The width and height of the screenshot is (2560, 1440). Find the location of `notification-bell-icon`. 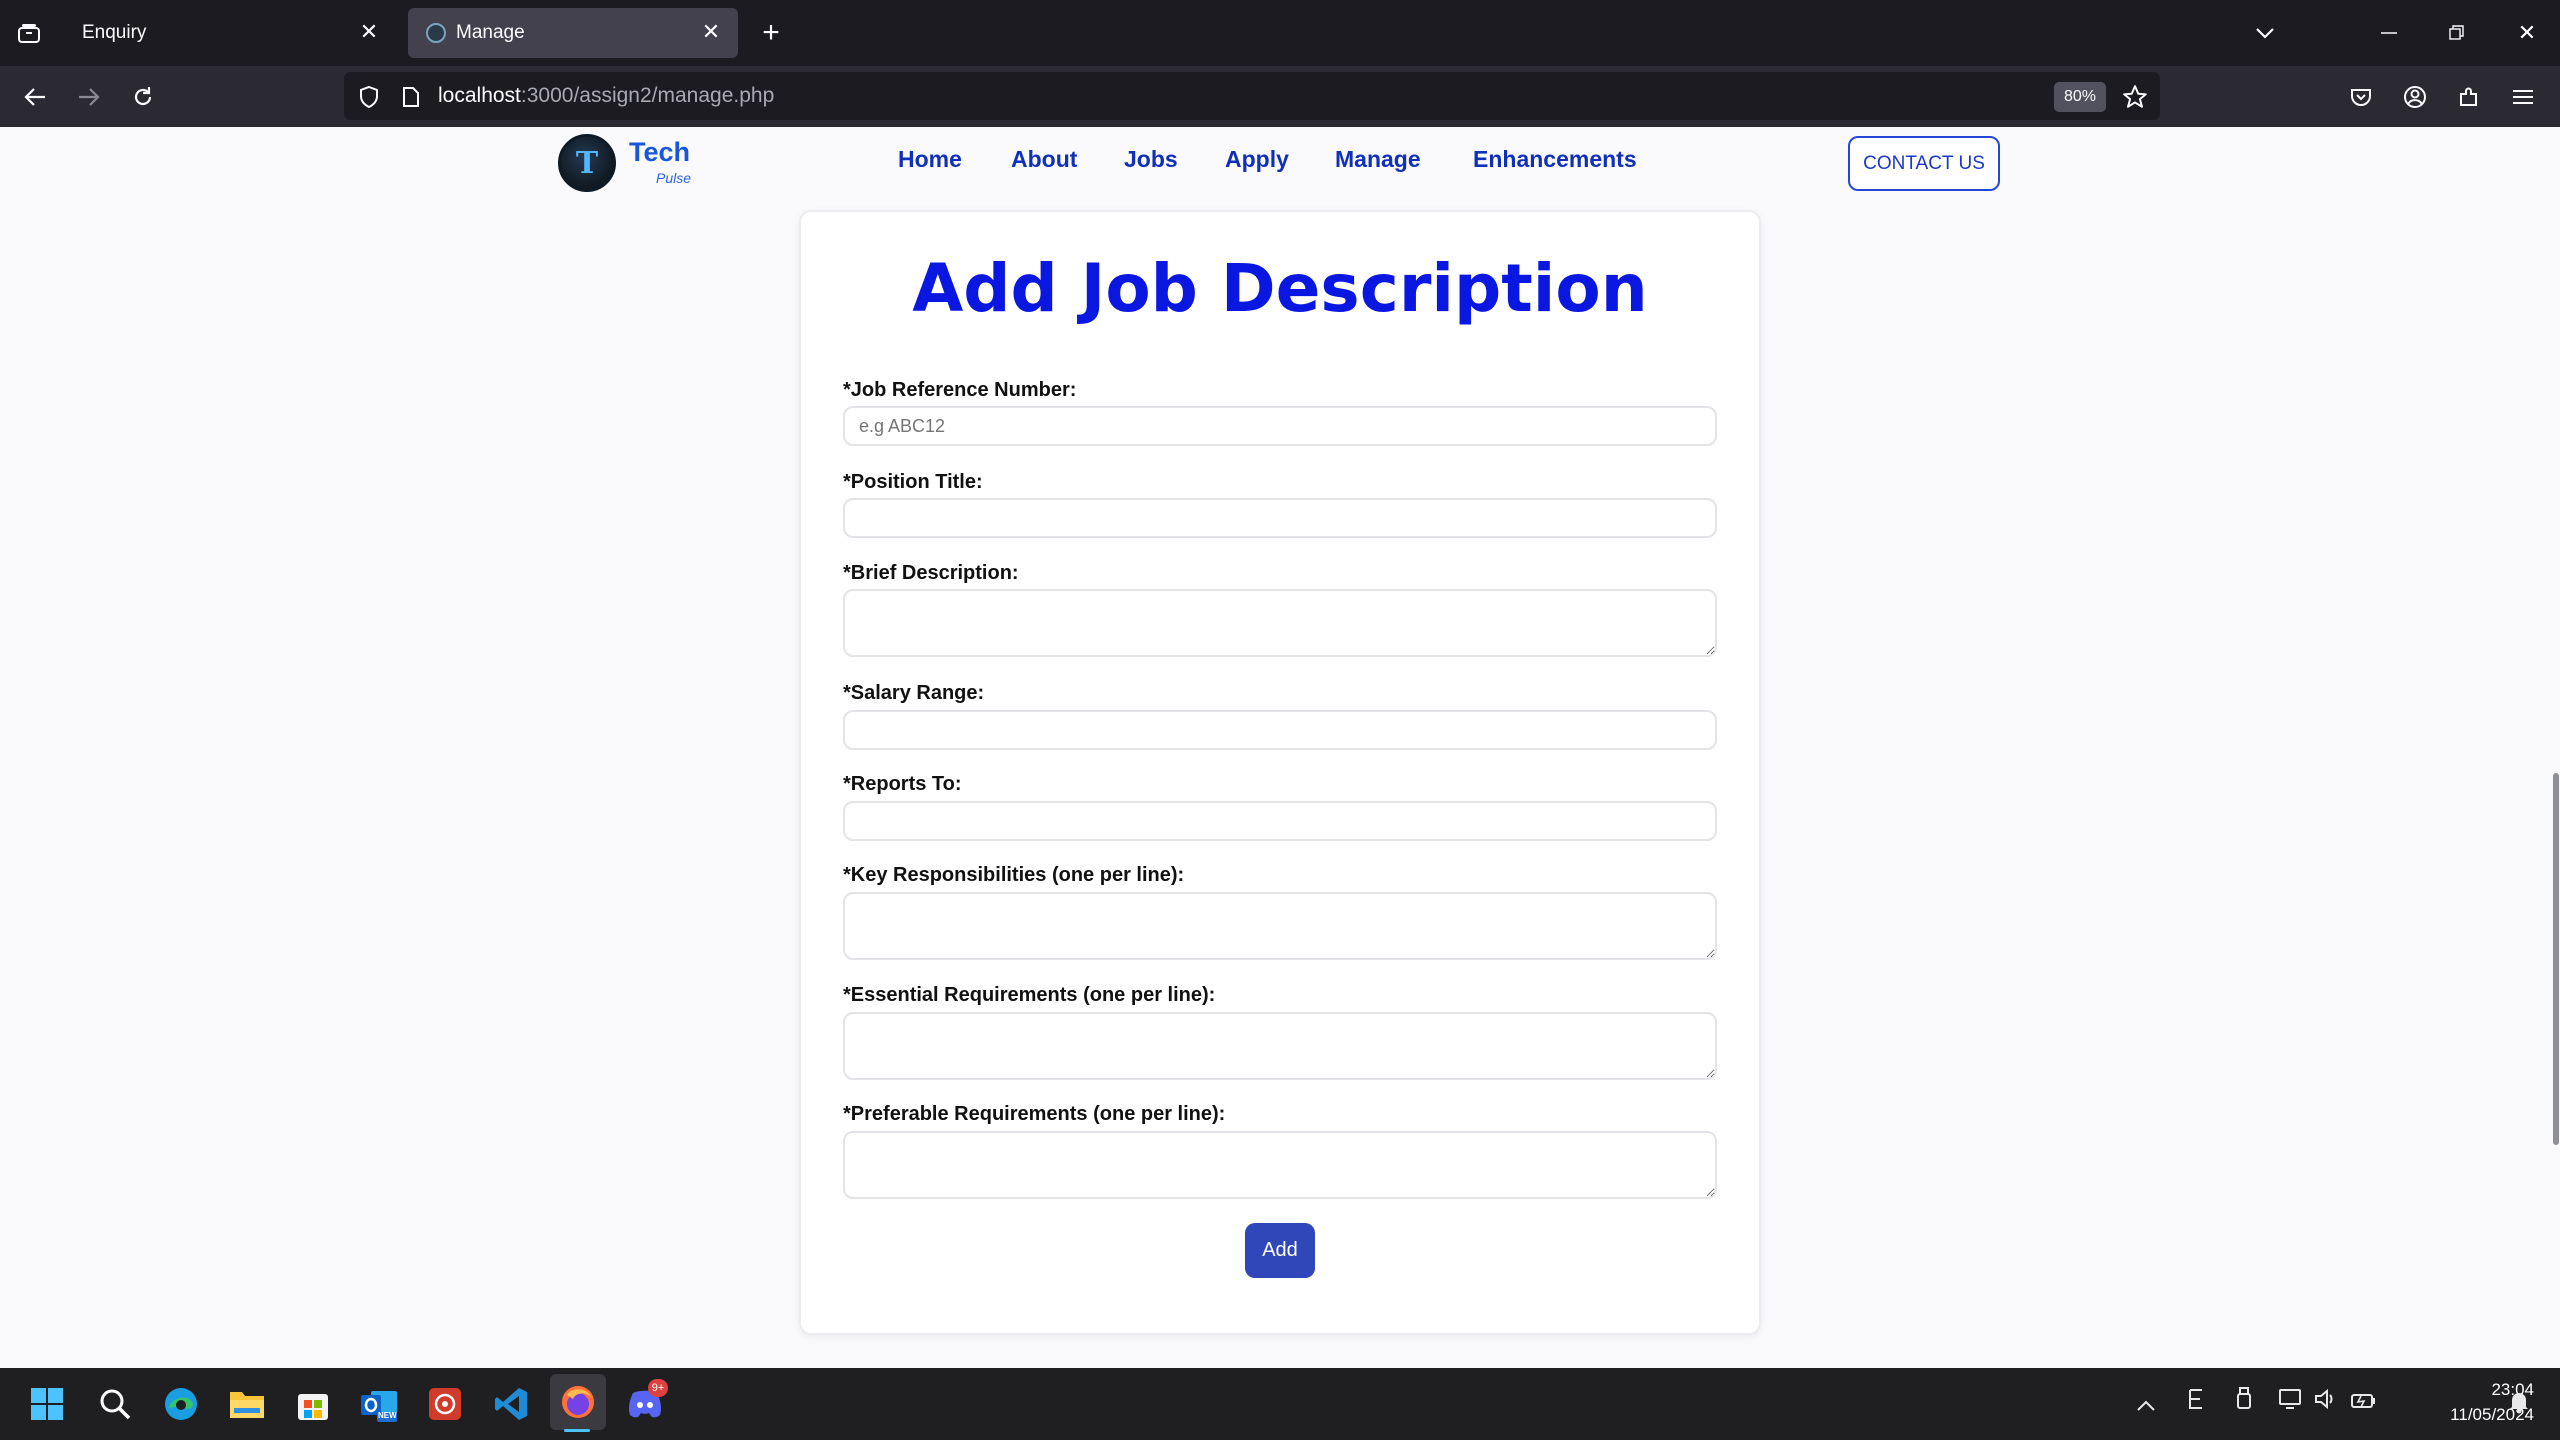

notification-bell-icon is located at coordinates (2519, 1405).